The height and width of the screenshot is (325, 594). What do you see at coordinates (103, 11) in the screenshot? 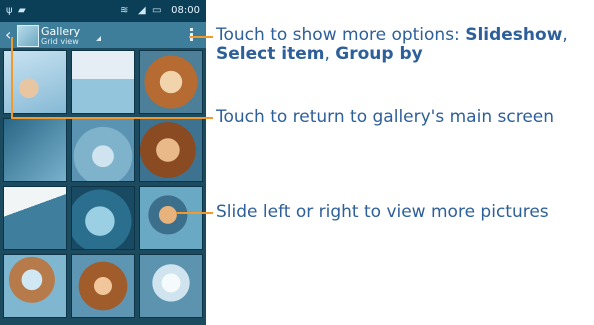
I see `status-bar: ψ ▰ ≋ ◢ ▭ 08:00` at bounding box center [103, 11].